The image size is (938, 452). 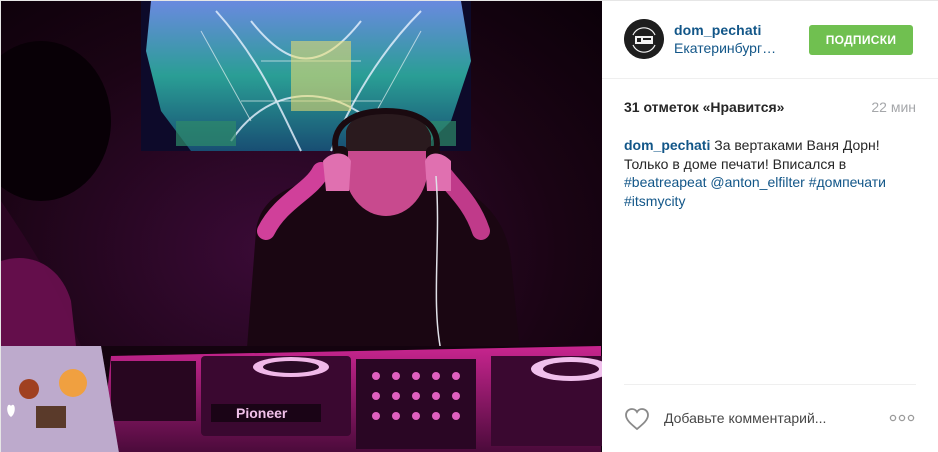 What do you see at coordinates (667, 145) in the screenshot?
I see `caption-username-link: dom_pechati` at bounding box center [667, 145].